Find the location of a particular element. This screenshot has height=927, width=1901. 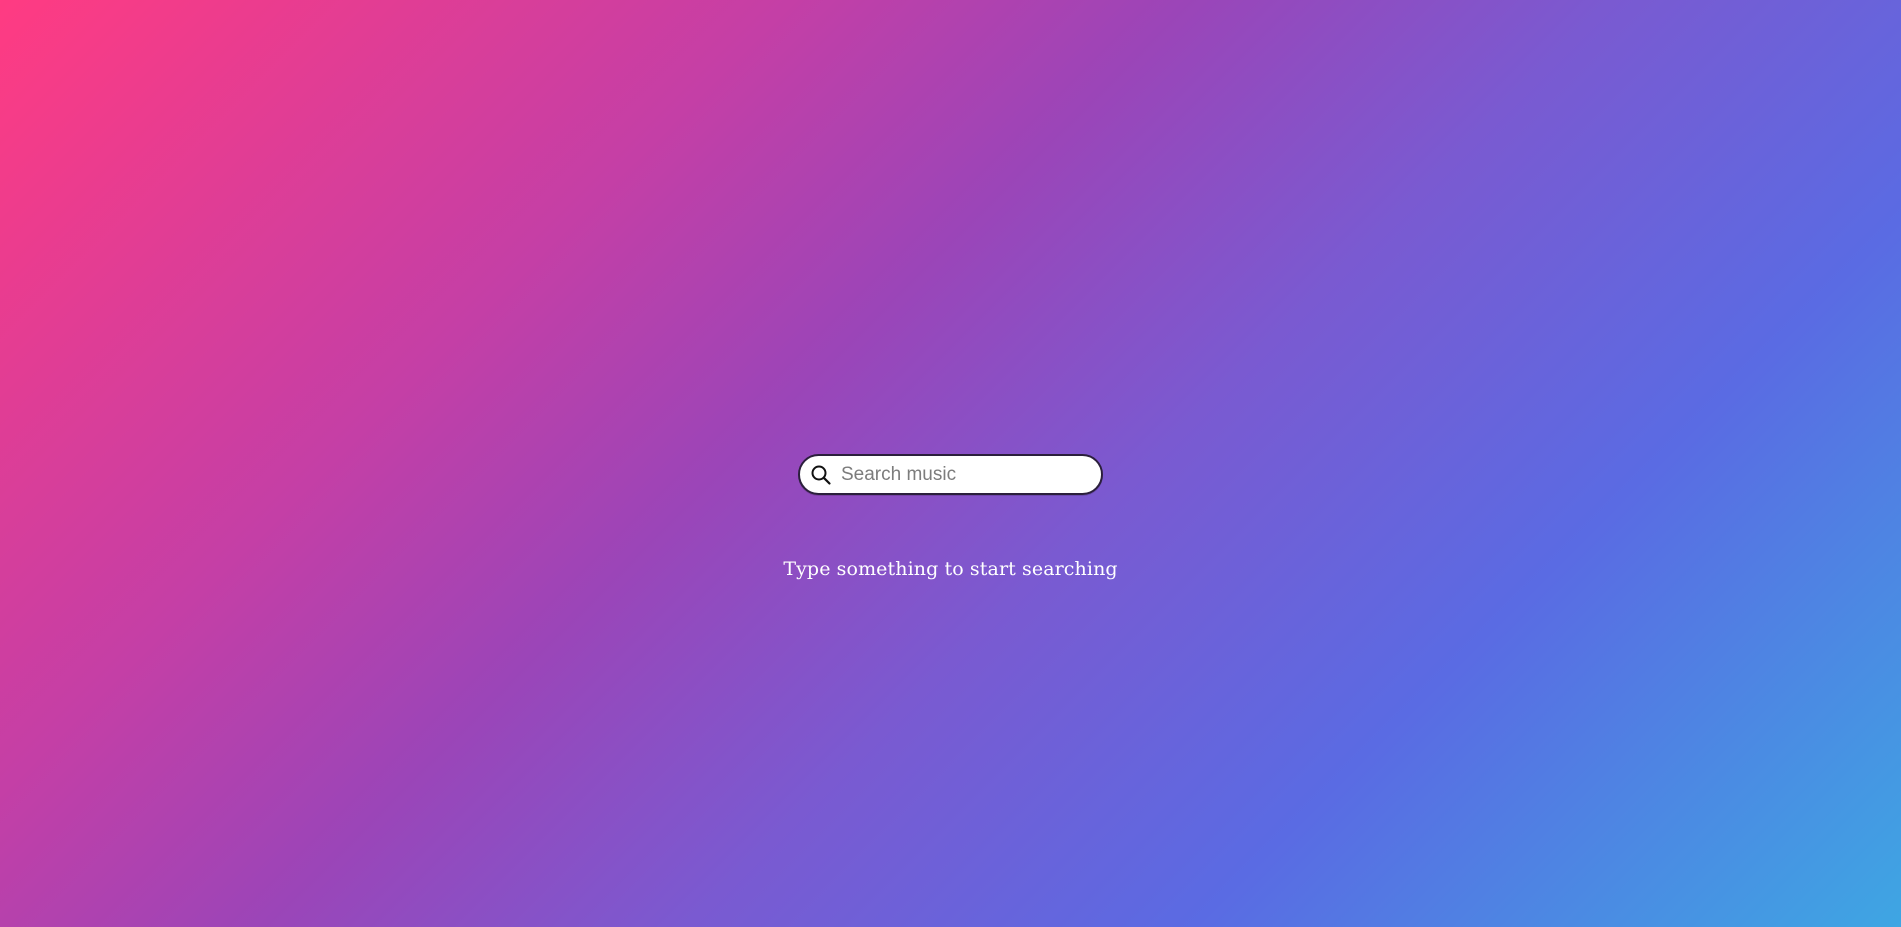

search-icon is located at coordinates (821, 475).